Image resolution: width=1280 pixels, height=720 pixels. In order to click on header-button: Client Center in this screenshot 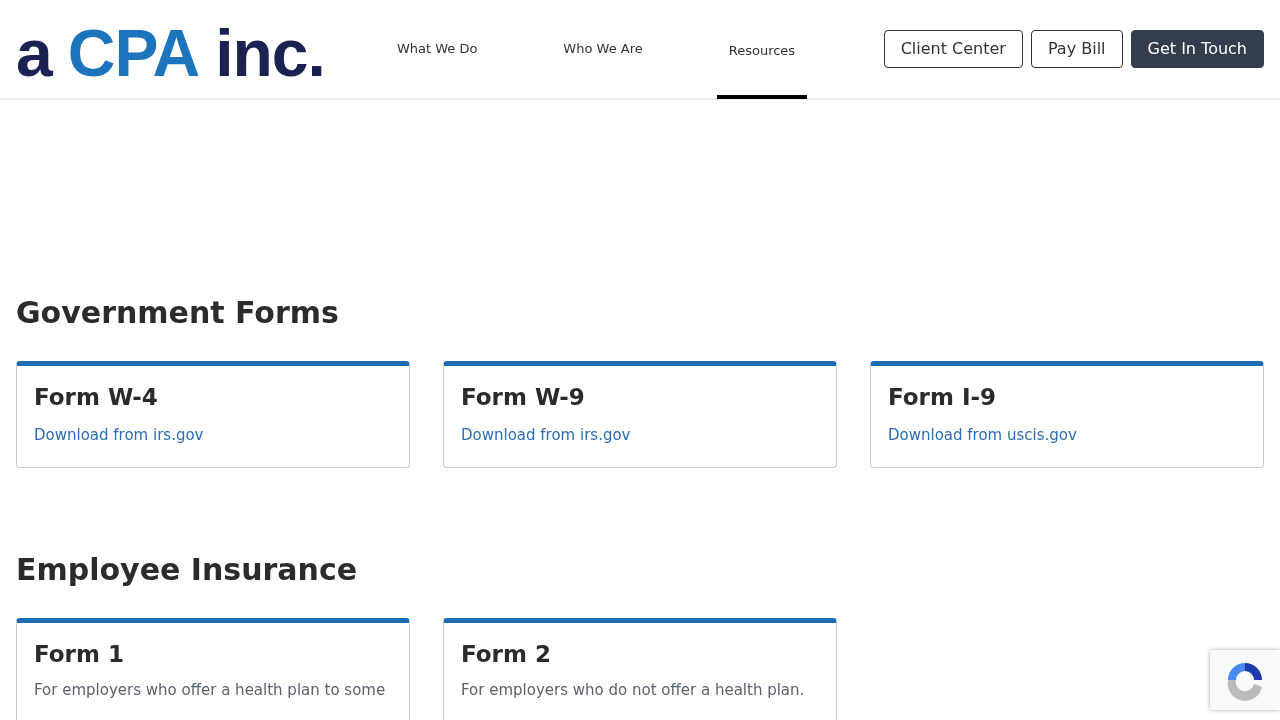, I will do `click(953, 49)`.